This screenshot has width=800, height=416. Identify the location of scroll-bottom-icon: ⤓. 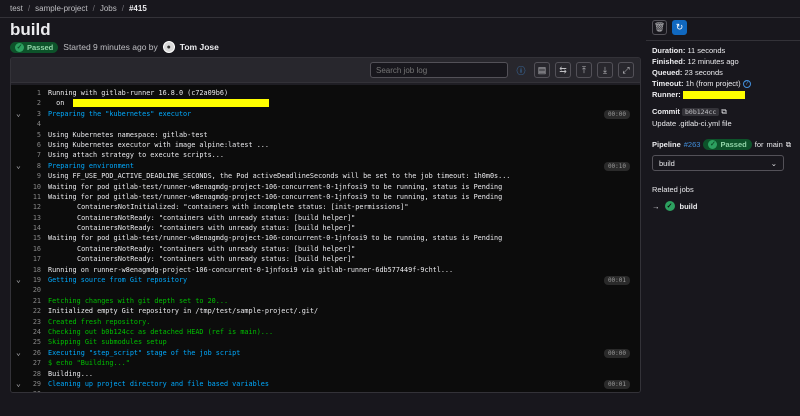
(605, 70).